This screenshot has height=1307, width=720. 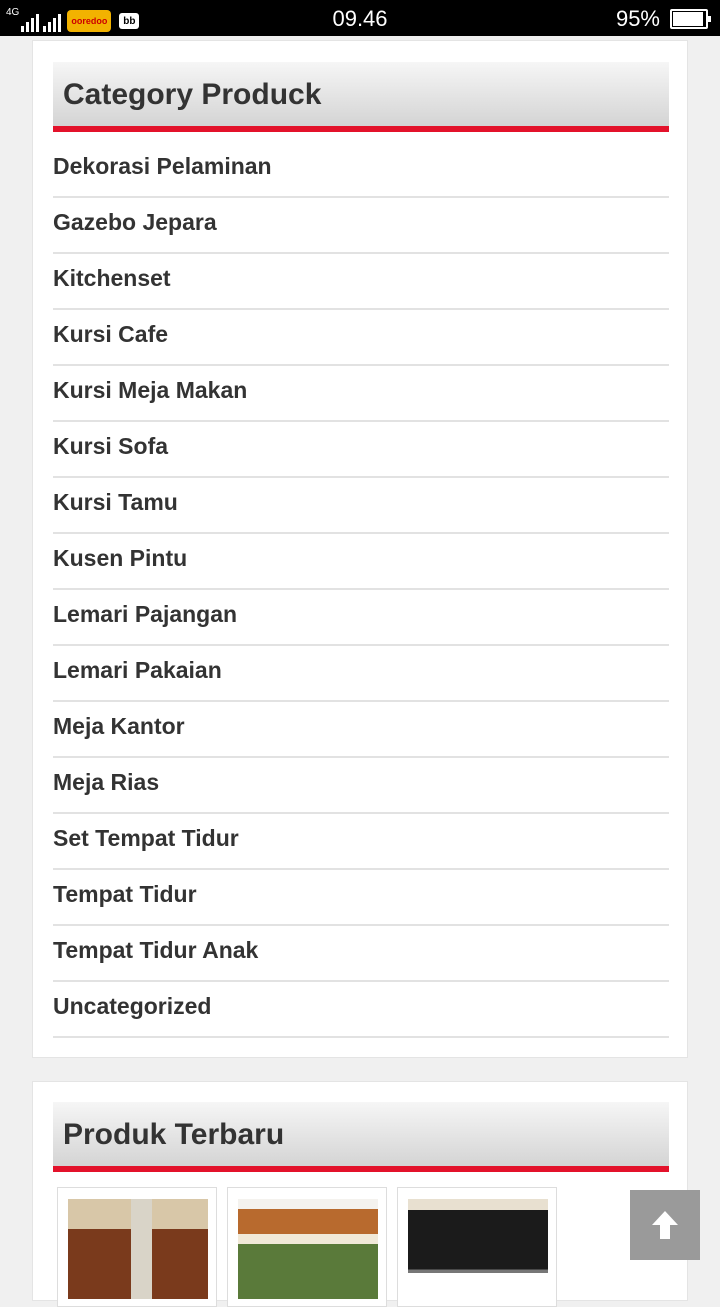 I want to click on clock: 09.46, so click(x=360, y=18).